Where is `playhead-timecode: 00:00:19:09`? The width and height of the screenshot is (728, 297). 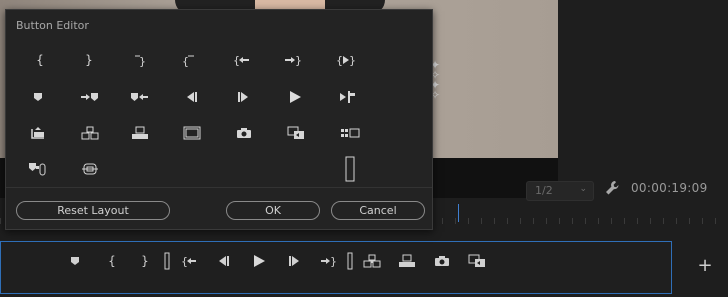
playhead-timecode: 00:00:19:09 is located at coordinates (669, 188).